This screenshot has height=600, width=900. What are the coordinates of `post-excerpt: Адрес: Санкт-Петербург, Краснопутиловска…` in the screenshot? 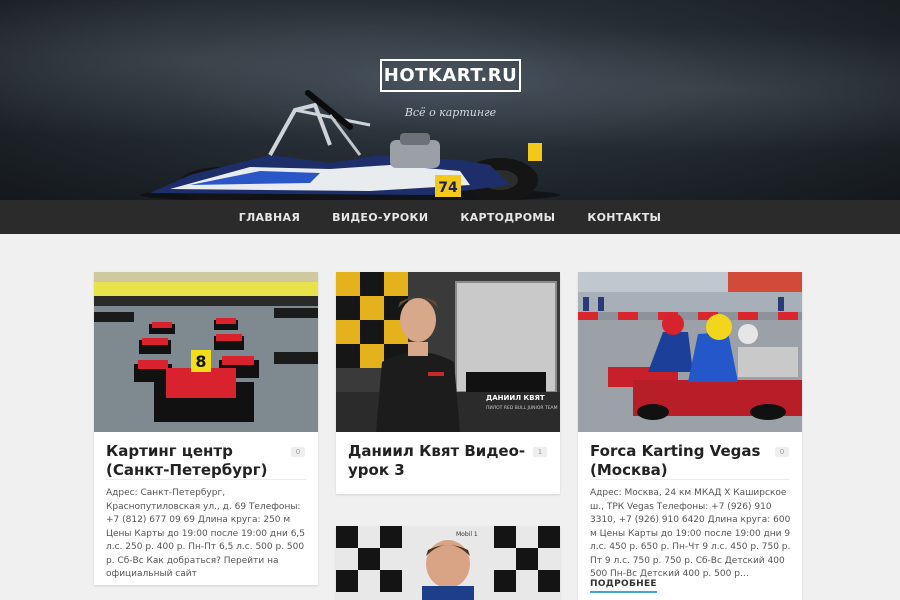 It's located at (206, 533).